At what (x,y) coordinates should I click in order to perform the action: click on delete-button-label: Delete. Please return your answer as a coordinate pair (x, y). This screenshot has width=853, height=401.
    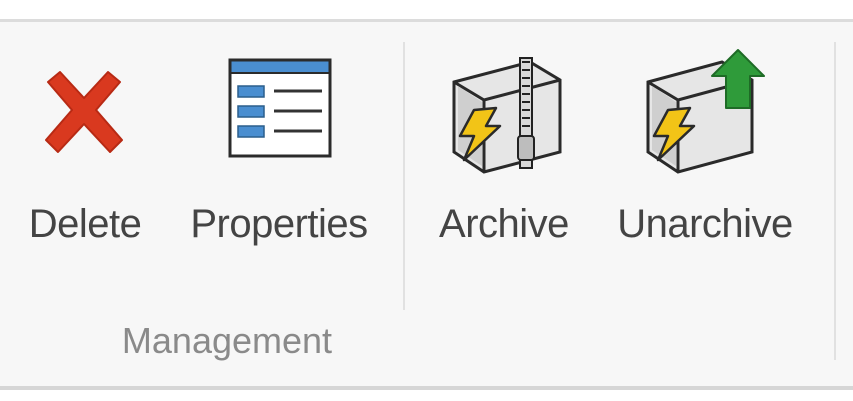
    Looking at the image, I should click on (85, 224).